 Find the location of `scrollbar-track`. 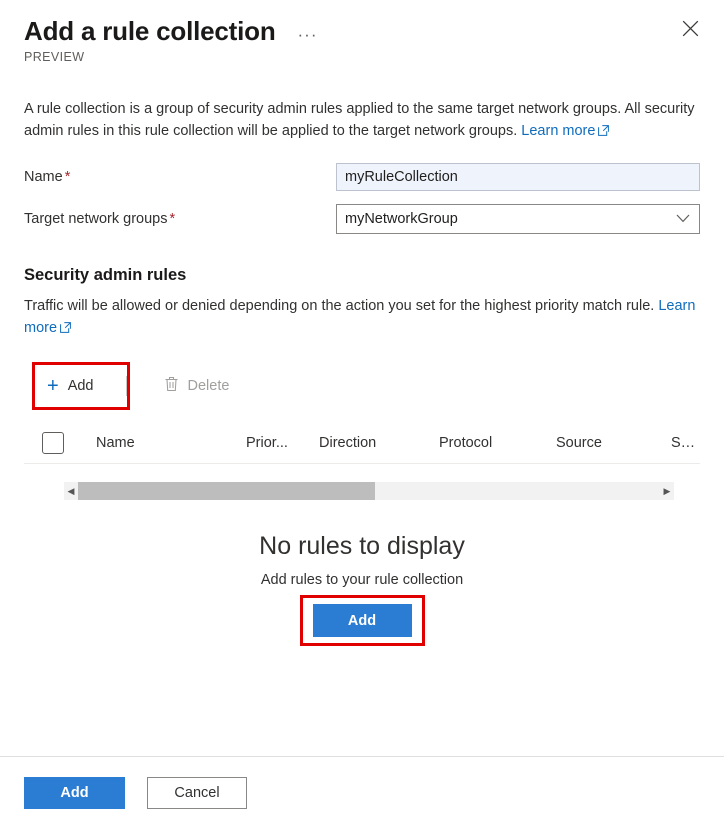

scrollbar-track is located at coordinates (369, 491).